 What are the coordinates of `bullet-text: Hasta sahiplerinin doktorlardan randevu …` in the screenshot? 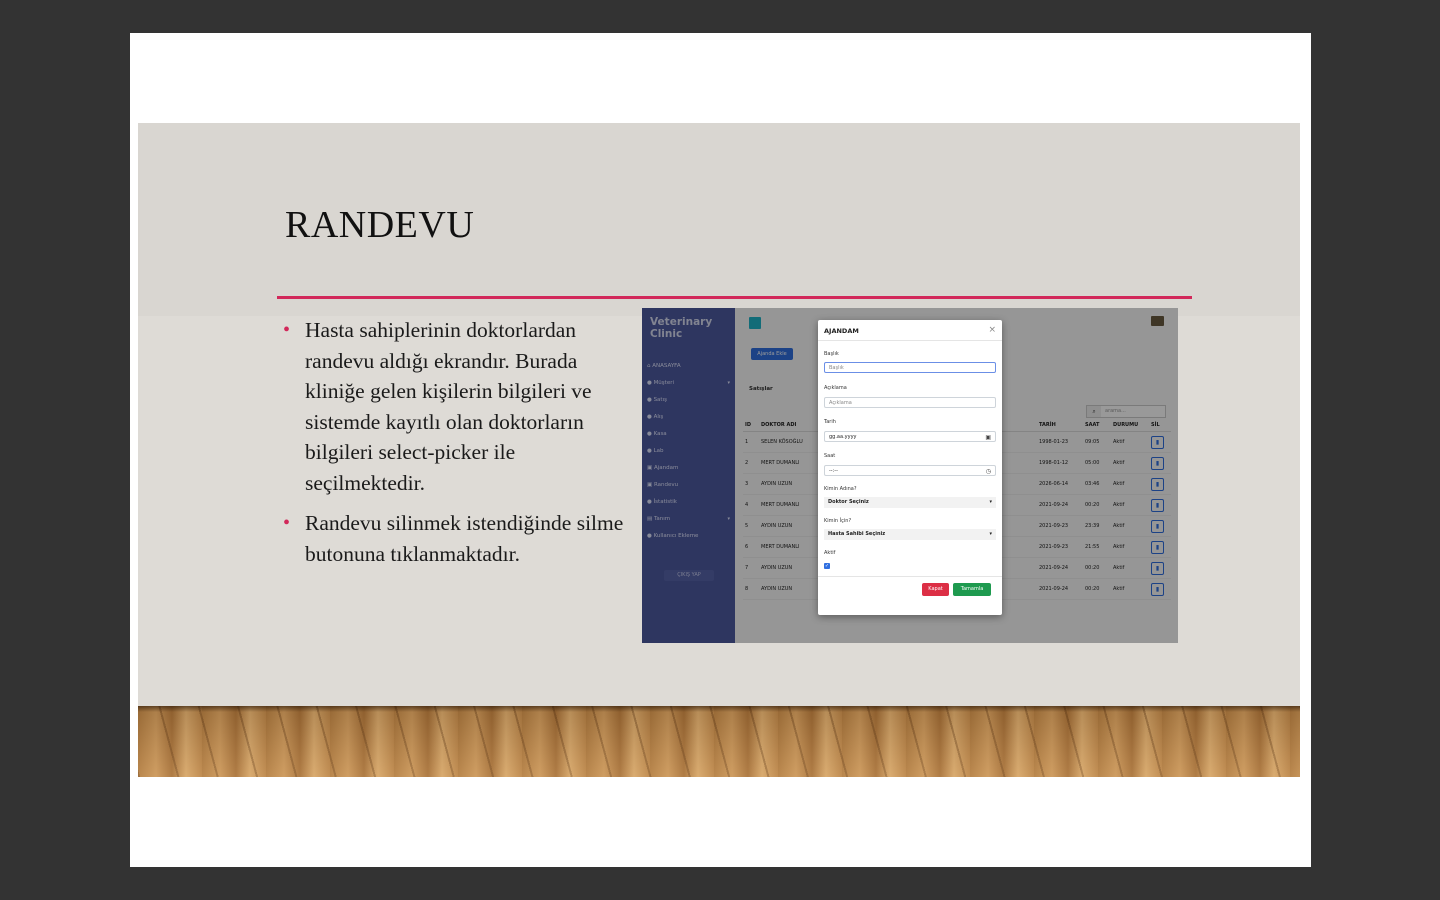 It's located at (448, 406).